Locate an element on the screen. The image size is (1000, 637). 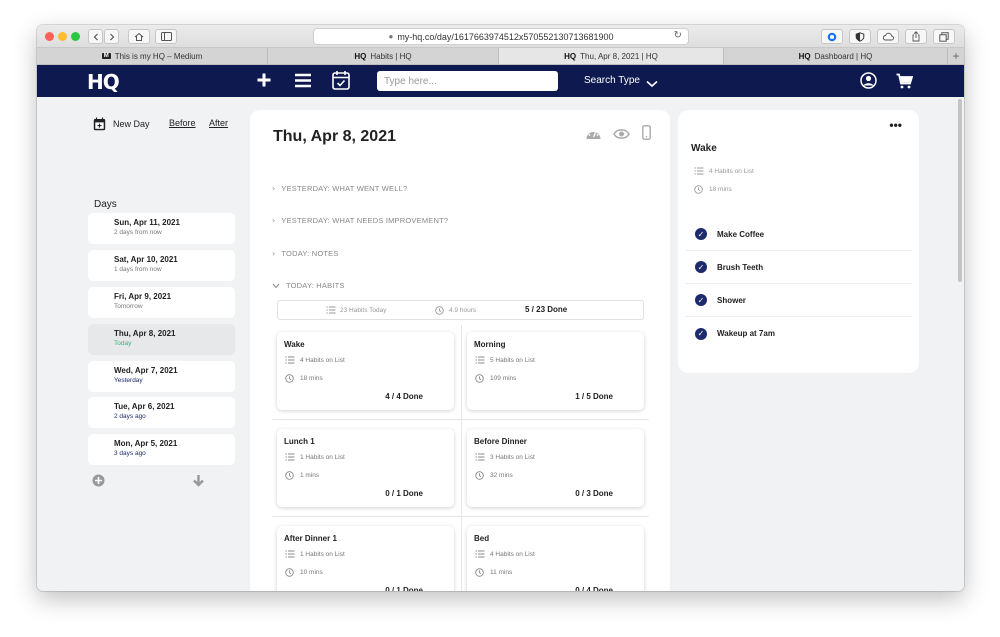
tab-current-day: HQ Thu, Apr 8, 2021 | HQ is located at coordinates (611, 56).